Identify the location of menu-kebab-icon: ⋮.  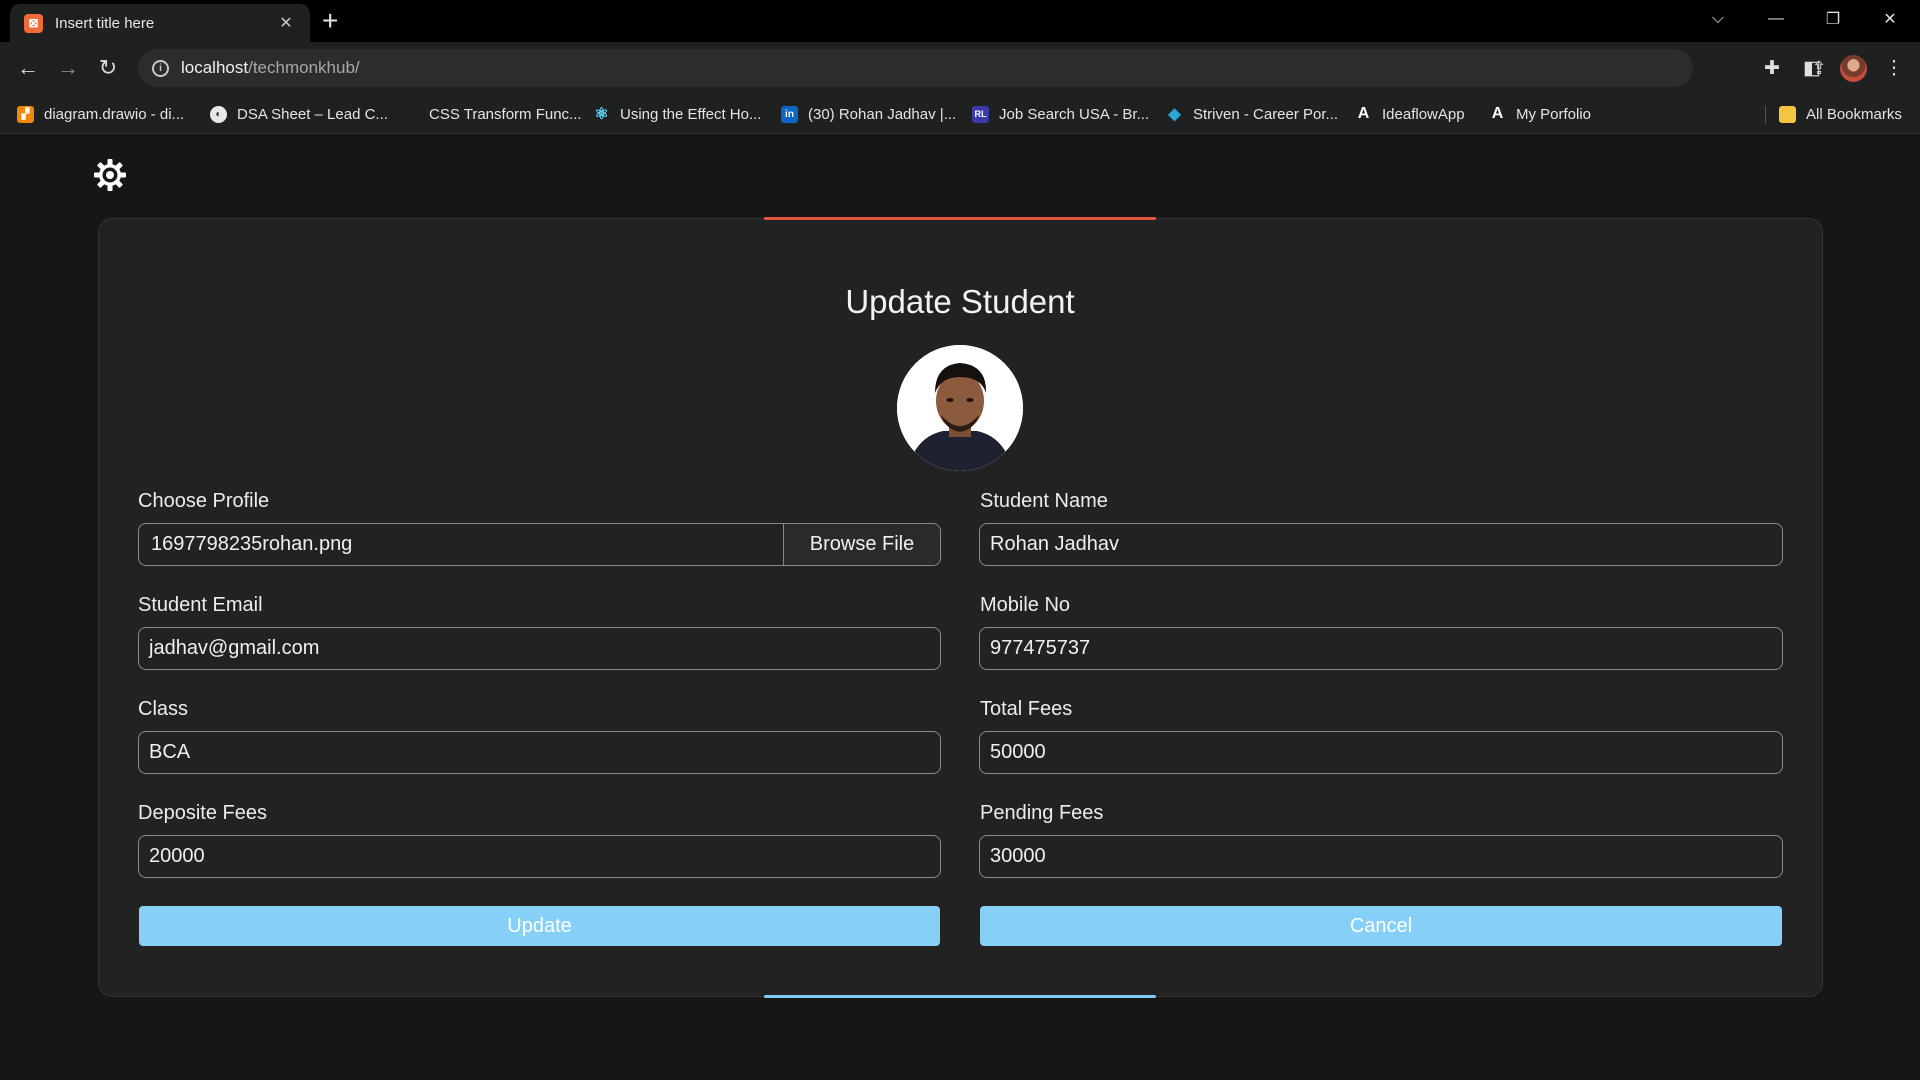
(1894, 68).